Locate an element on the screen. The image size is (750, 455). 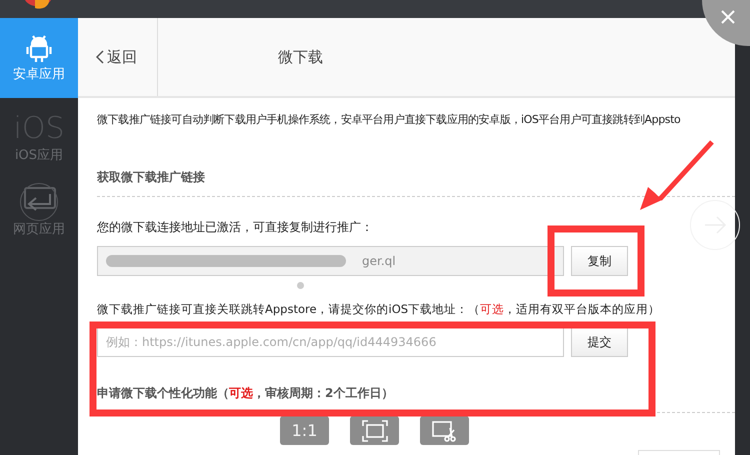
ios-hint-text: 微下载推广链接可直接关联跳转Appstore，请提交你的iOS下载地址：（ is located at coordinates (288, 309).